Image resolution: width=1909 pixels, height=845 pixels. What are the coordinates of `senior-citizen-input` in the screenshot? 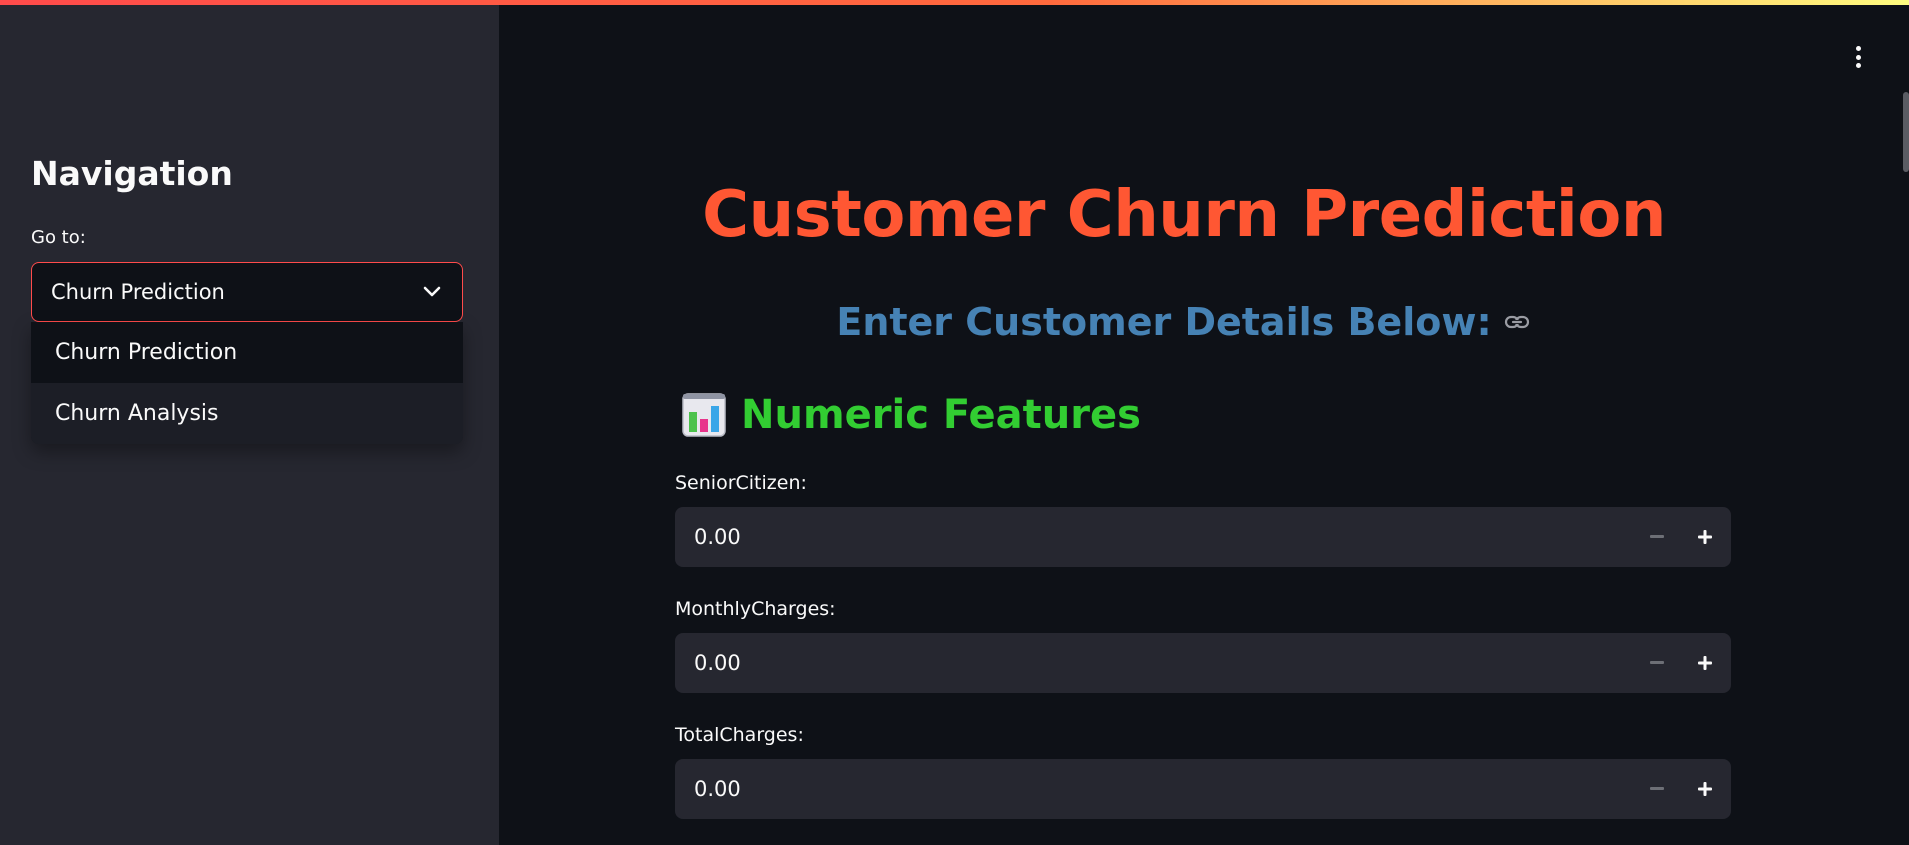 It's located at (1154, 537).